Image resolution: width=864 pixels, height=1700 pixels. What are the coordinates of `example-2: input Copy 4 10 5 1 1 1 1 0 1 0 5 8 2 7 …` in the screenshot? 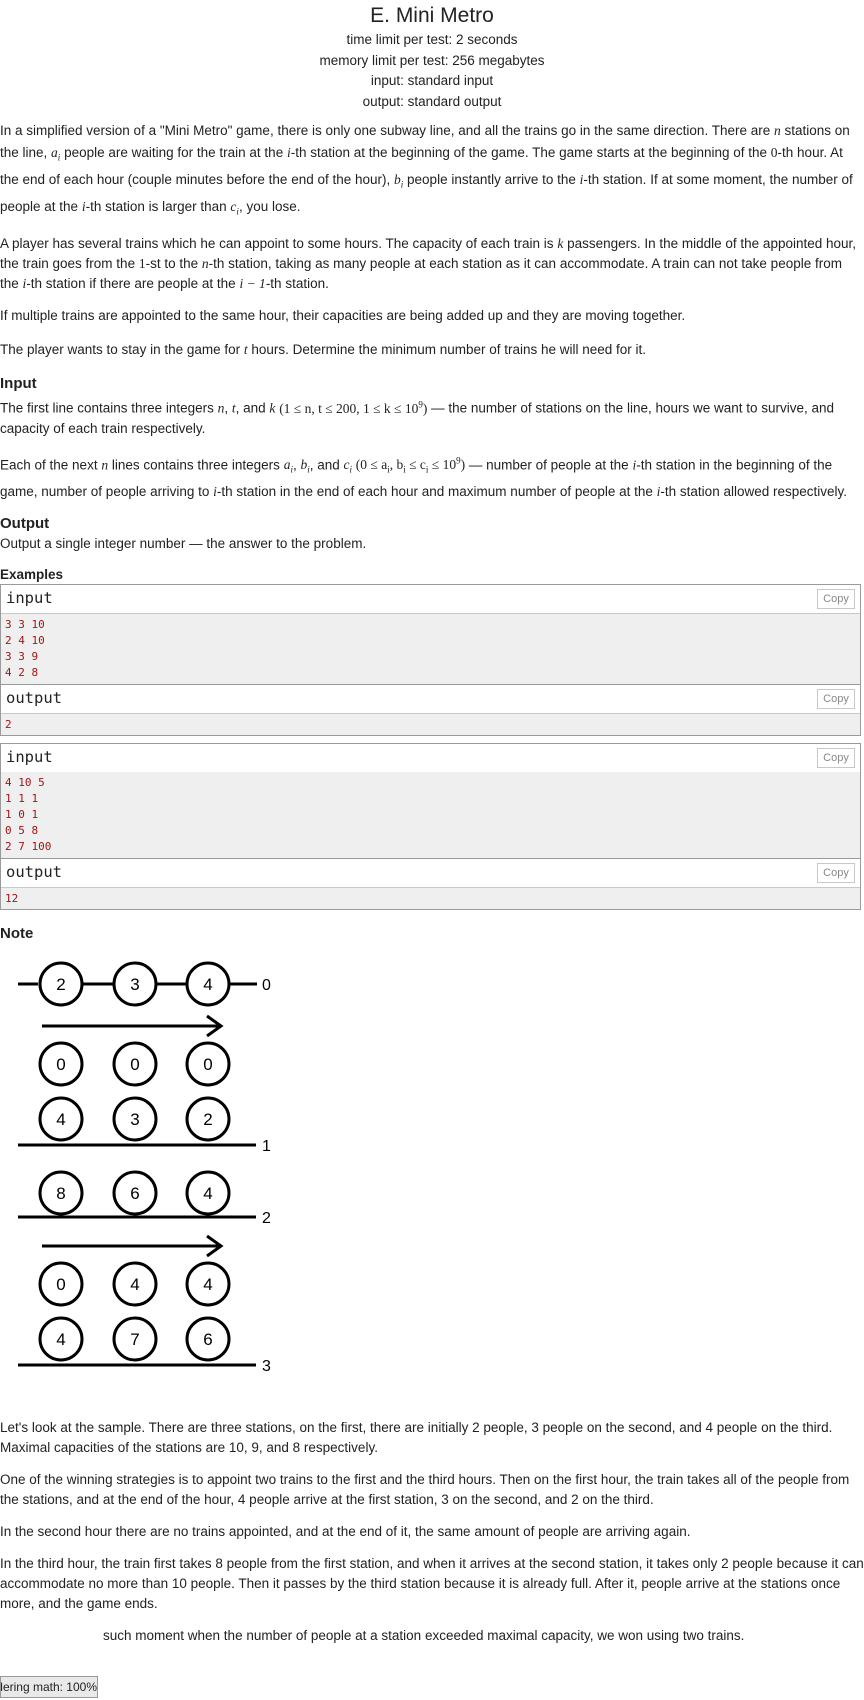 It's located at (430, 827).